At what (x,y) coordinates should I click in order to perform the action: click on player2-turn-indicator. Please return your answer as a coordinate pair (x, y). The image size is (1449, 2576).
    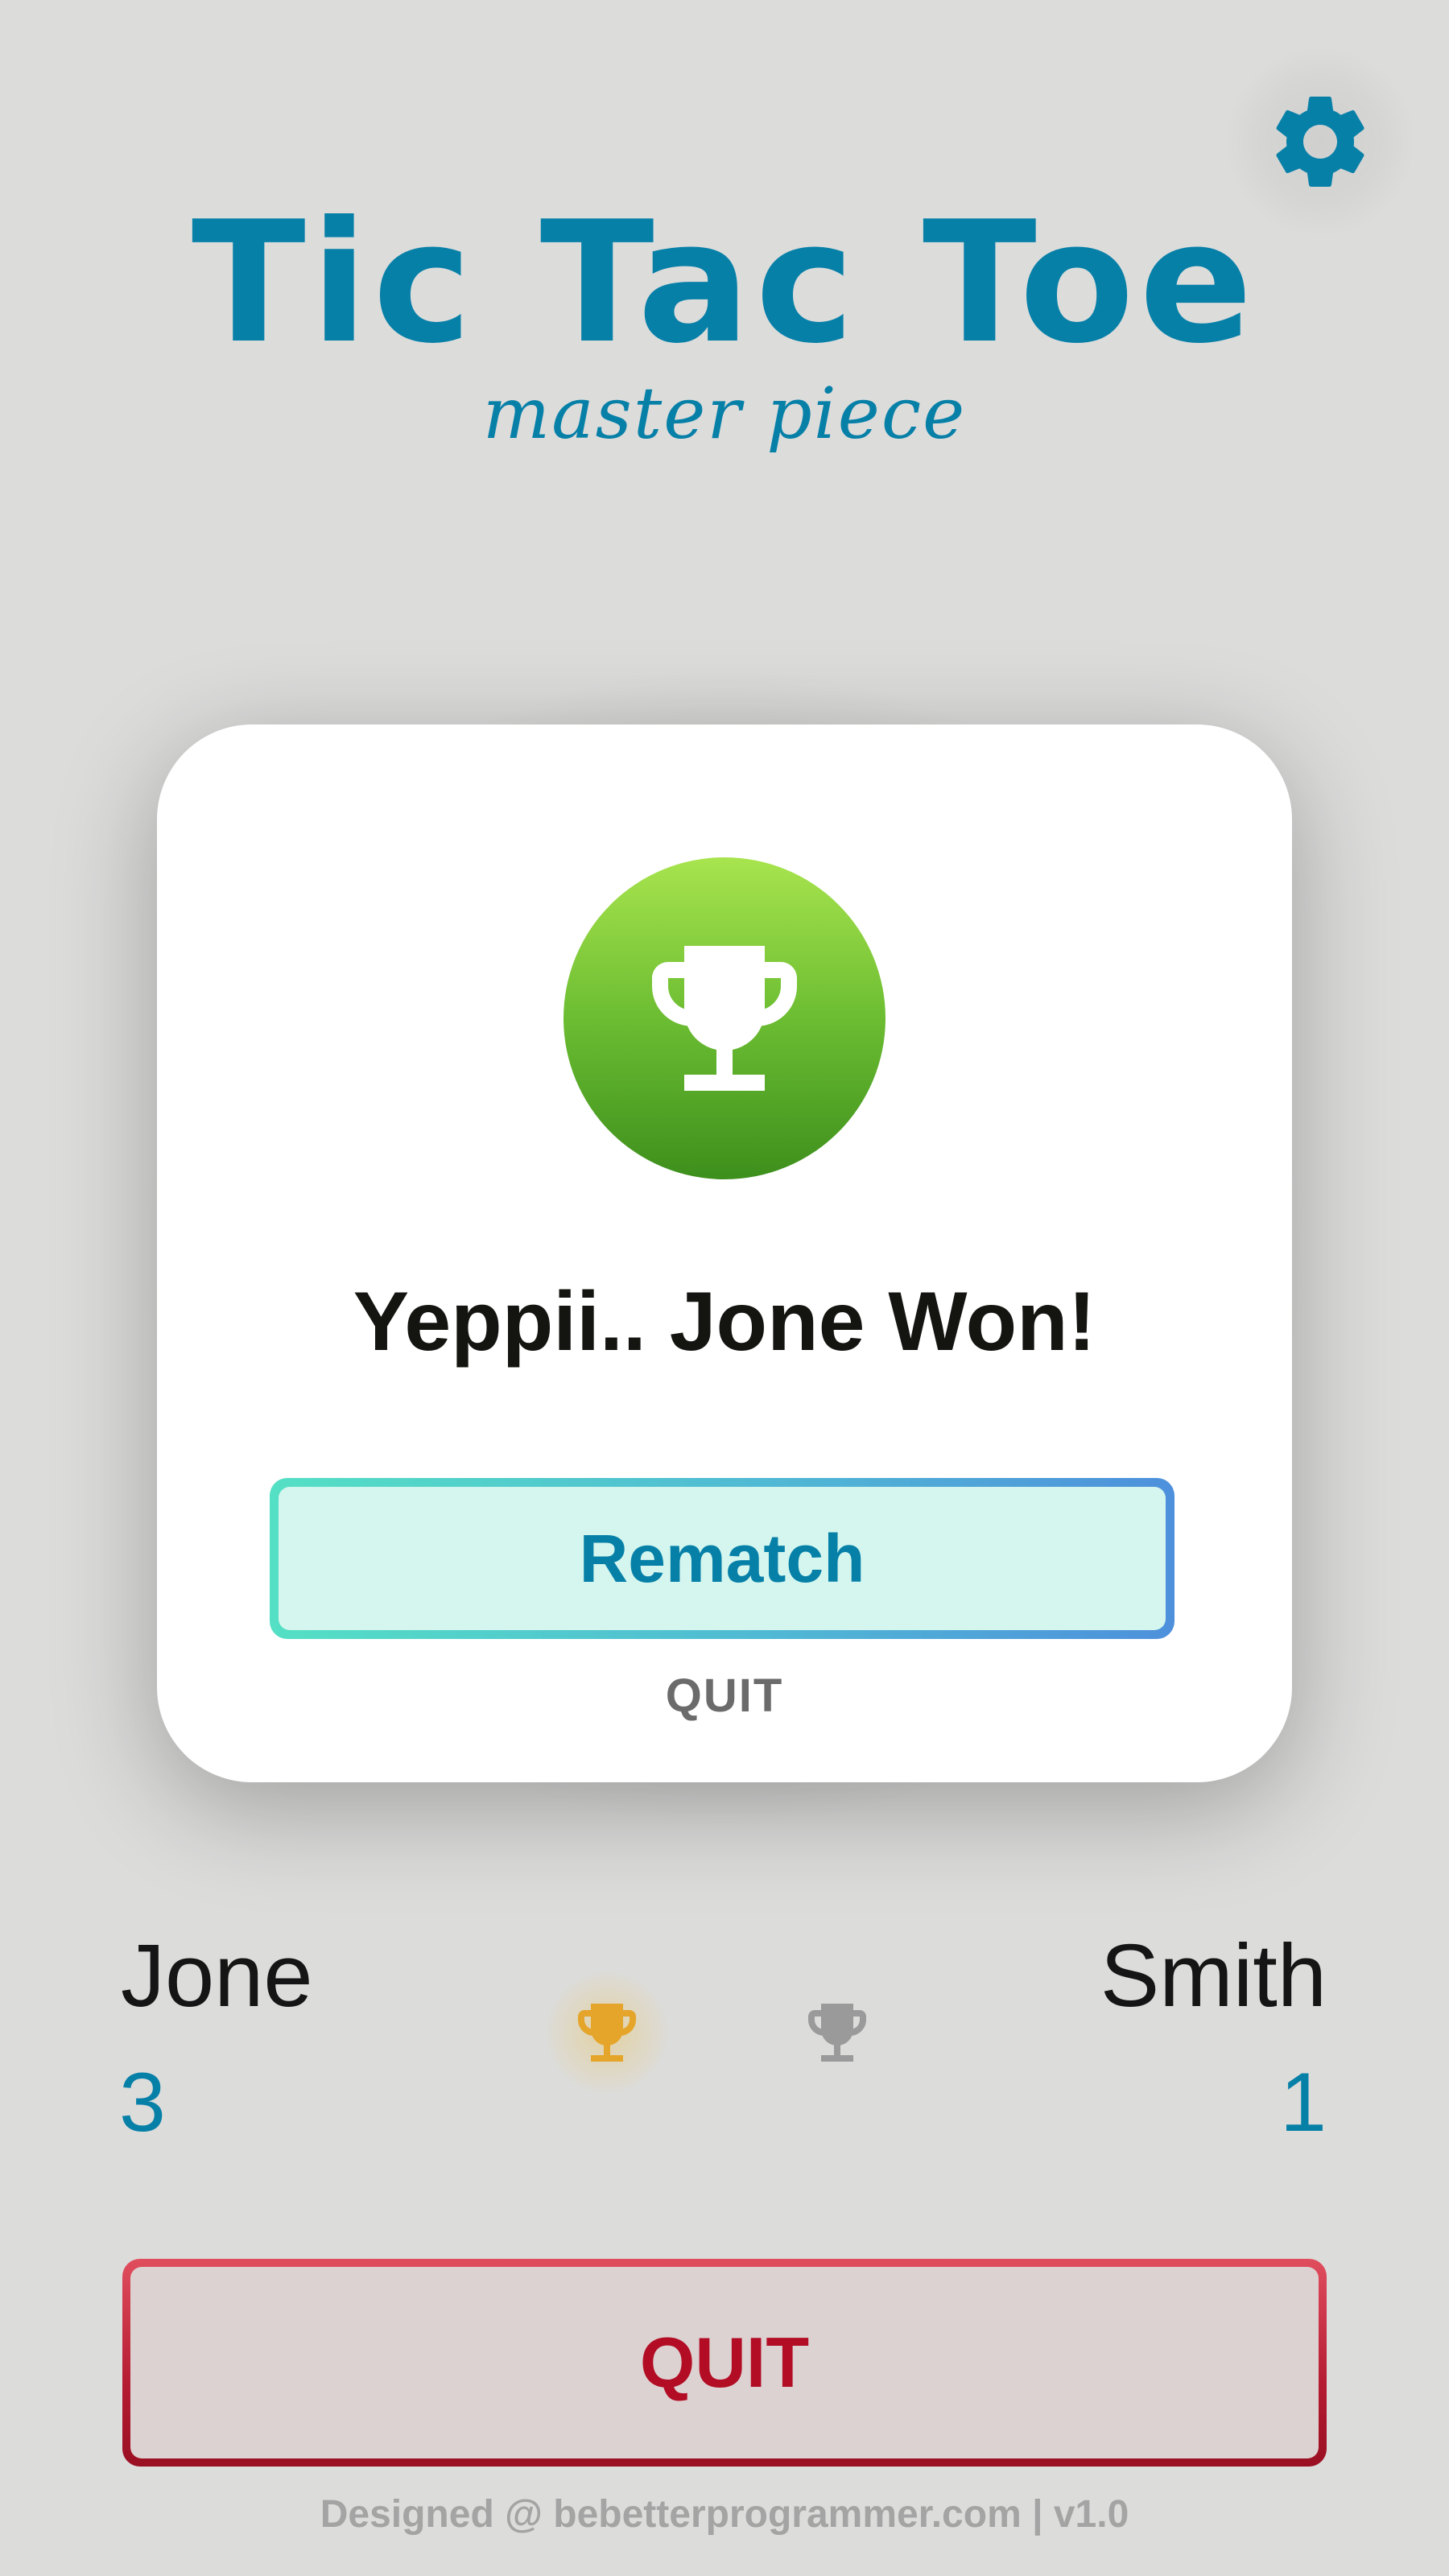
    Looking at the image, I should click on (837, 2032).